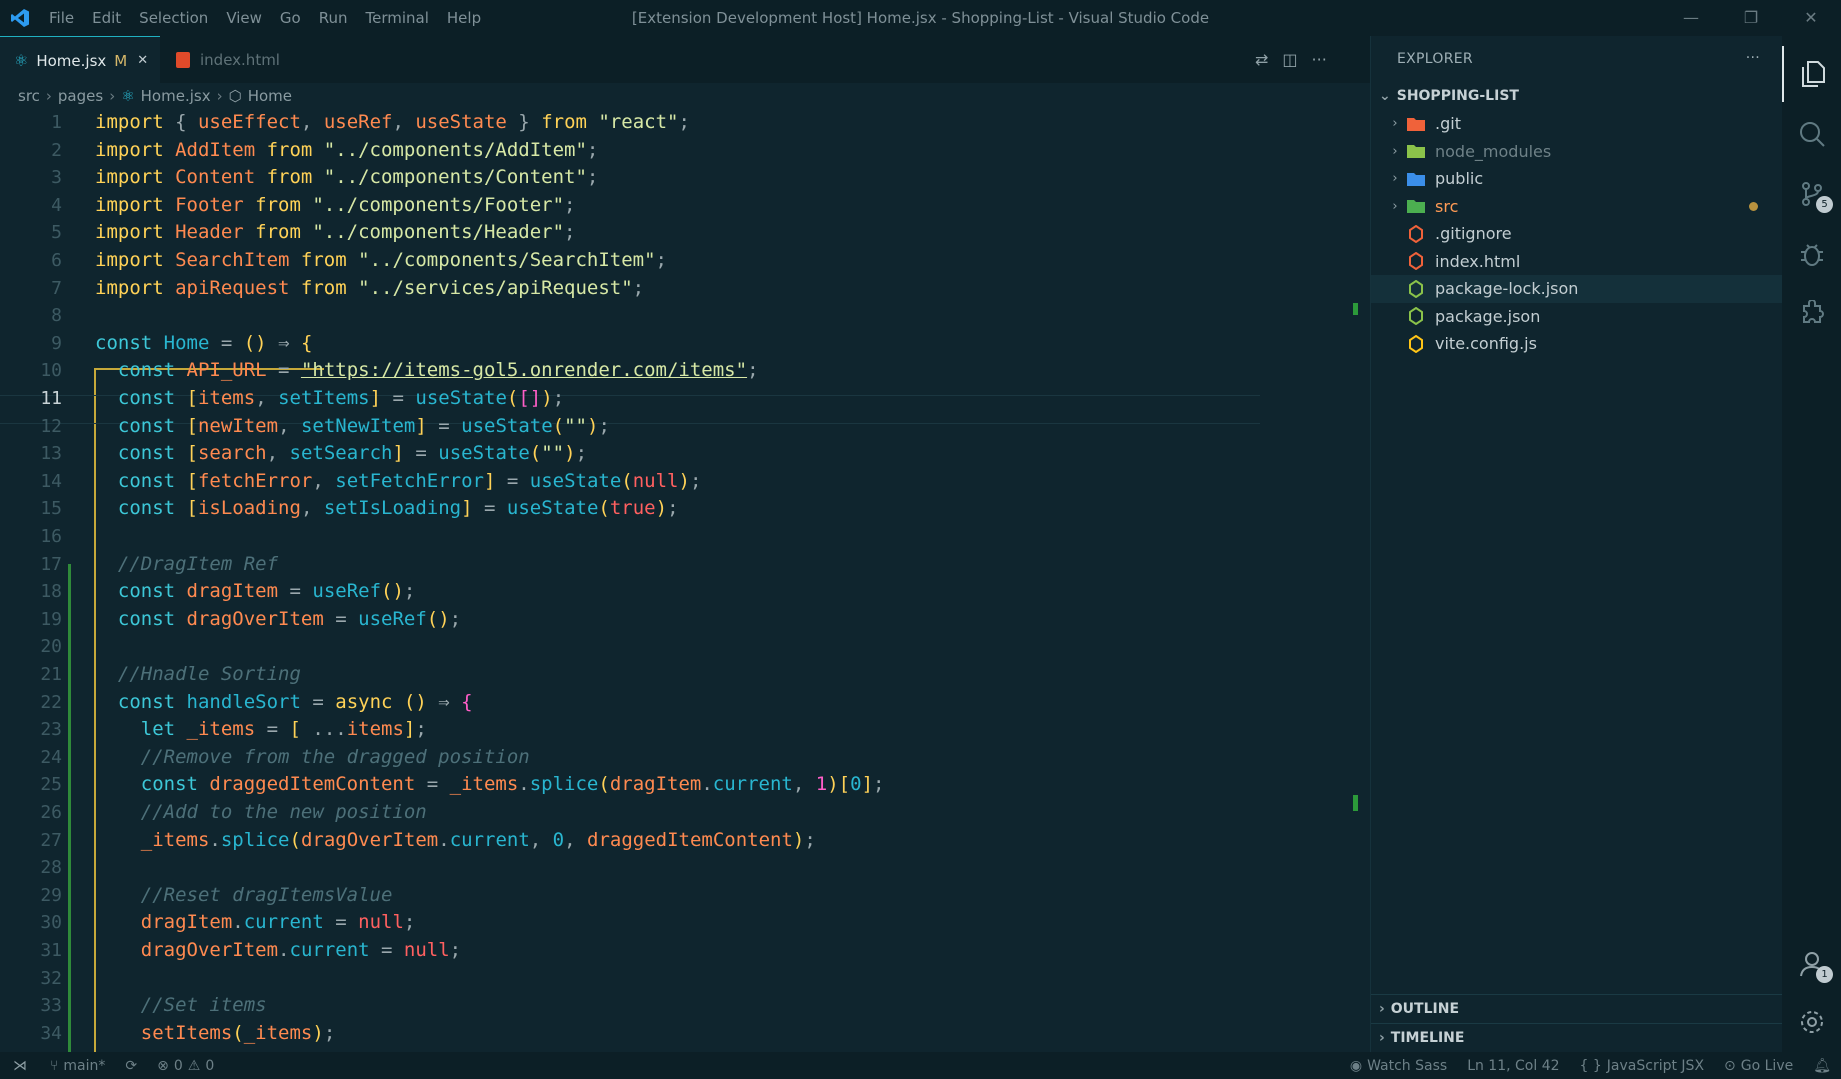  Describe the element at coordinates (173, 18) in the screenshot. I see `menu-selection: Selection` at that location.